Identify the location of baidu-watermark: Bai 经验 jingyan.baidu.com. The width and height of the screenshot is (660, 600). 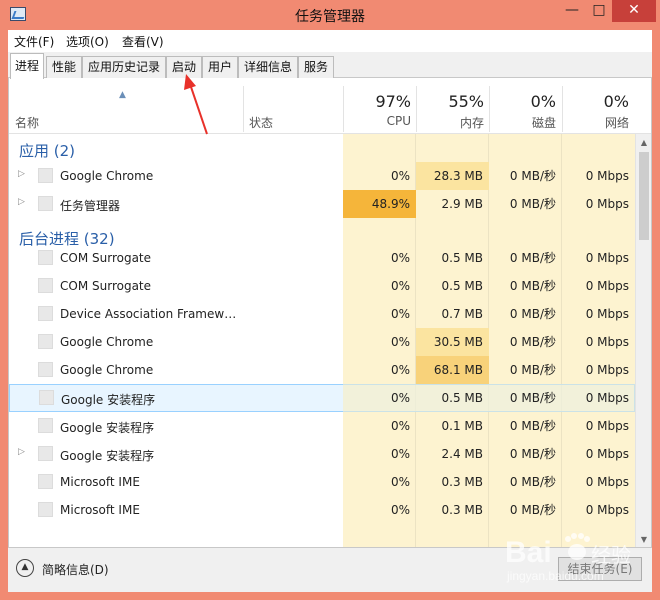
(575, 557).